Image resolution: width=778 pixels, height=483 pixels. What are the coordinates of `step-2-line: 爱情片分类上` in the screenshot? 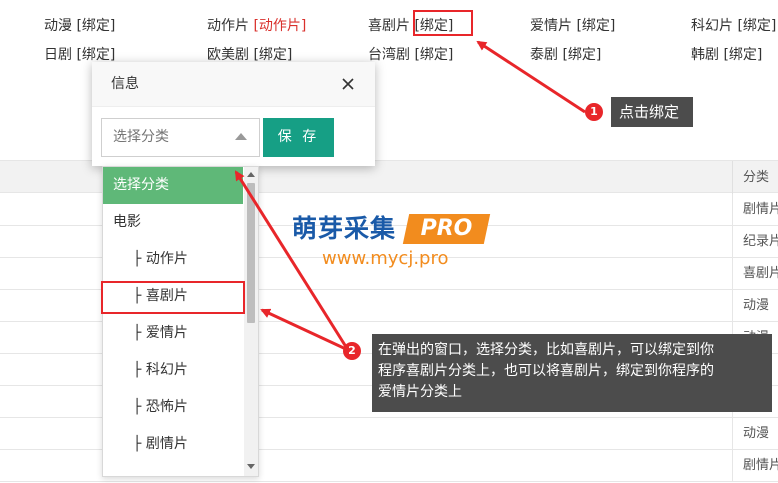 It's located at (420, 392).